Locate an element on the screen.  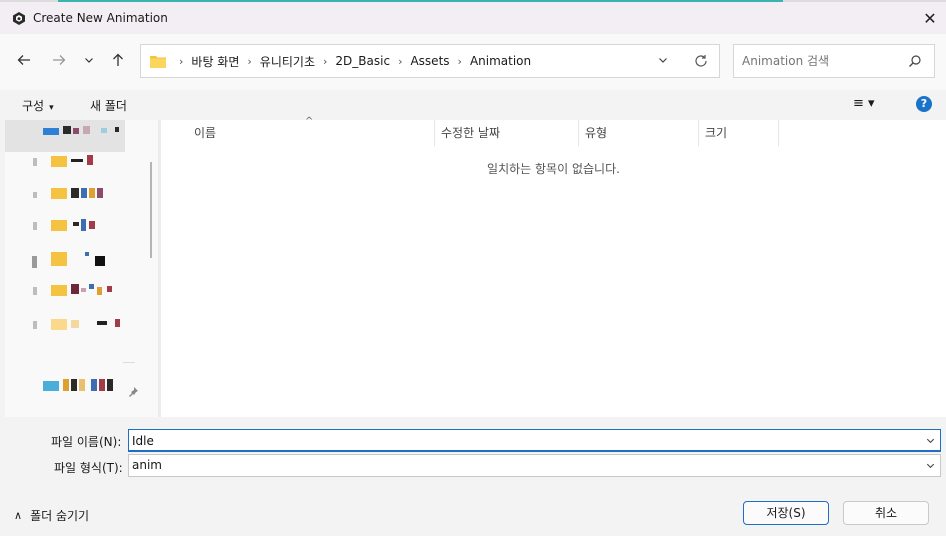
breadcrumb-item-animation: Animation is located at coordinates (500, 61).